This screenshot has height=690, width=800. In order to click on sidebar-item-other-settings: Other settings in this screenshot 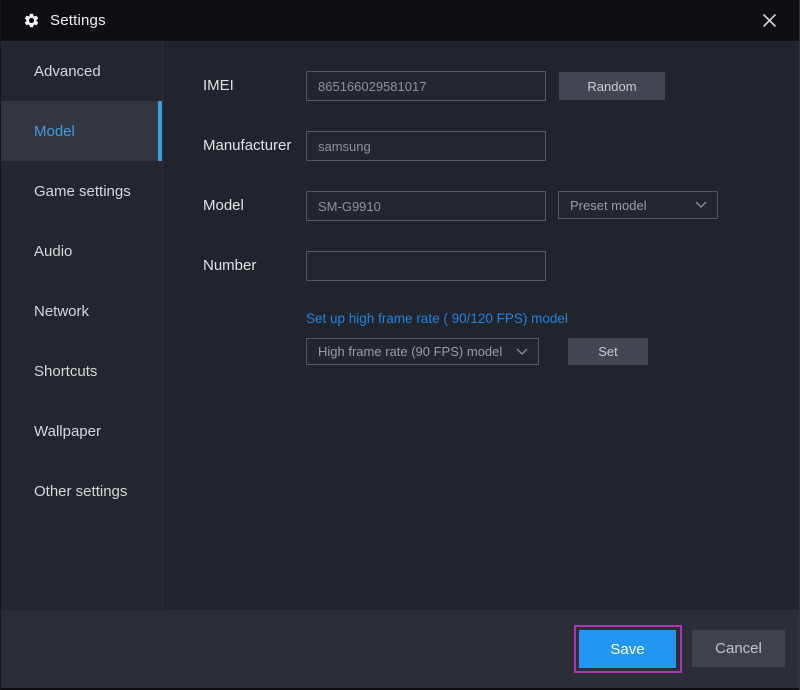, I will do `click(81, 491)`.